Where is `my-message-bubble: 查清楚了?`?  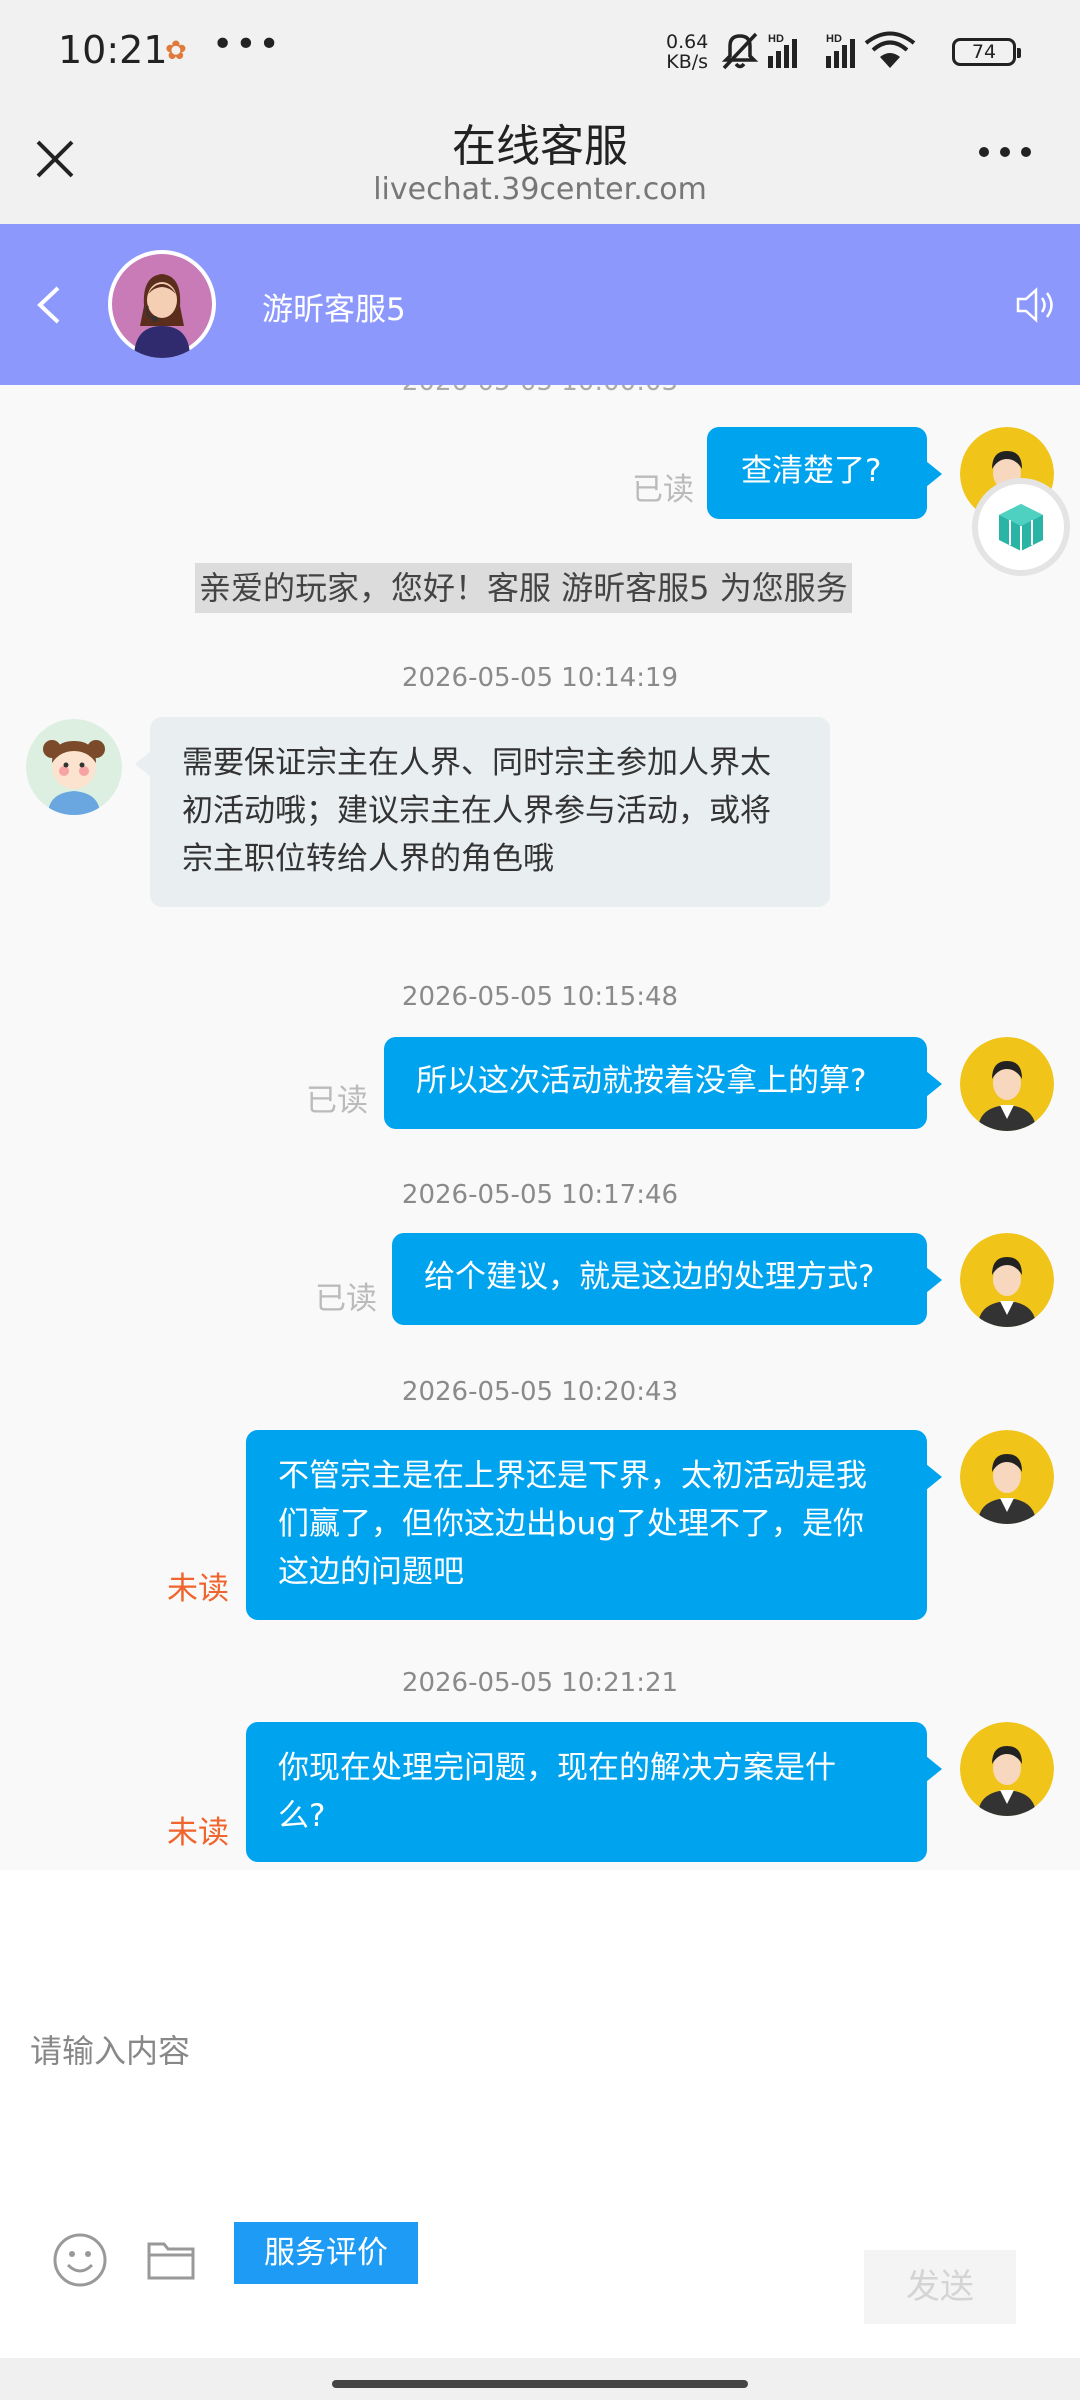 my-message-bubble: 查清楚了? is located at coordinates (824, 473).